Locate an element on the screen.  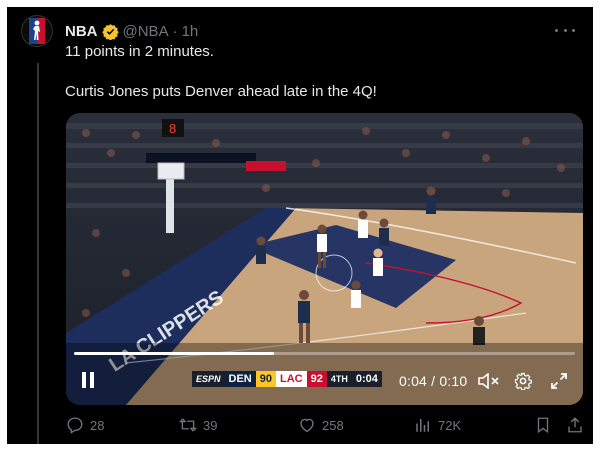
avatar is located at coordinates (37, 31).